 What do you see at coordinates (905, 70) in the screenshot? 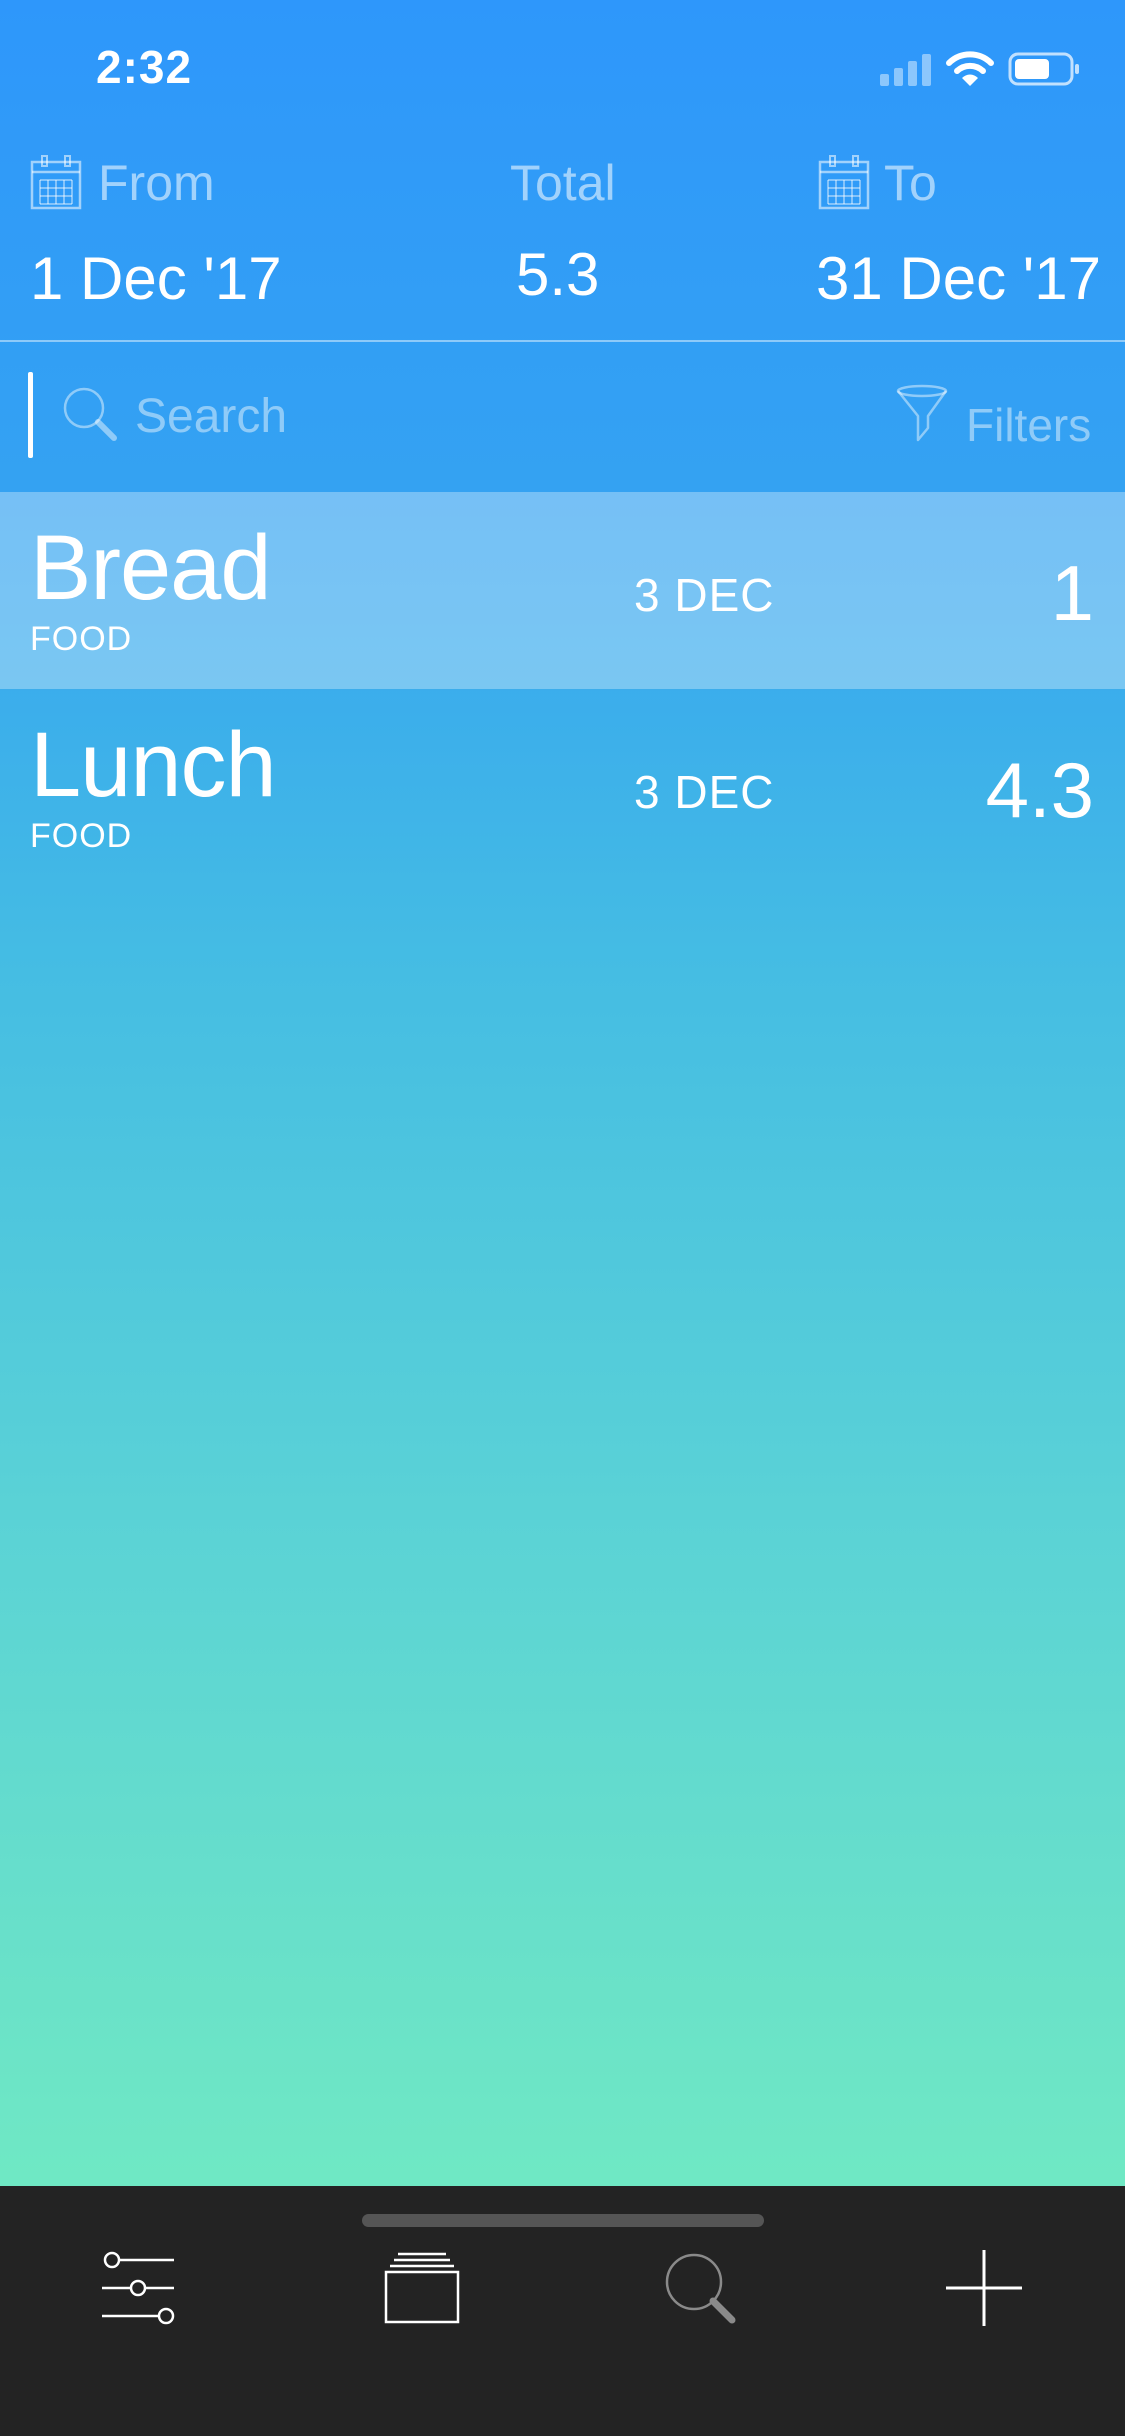
I see `cellular-signal-icon` at bounding box center [905, 70].